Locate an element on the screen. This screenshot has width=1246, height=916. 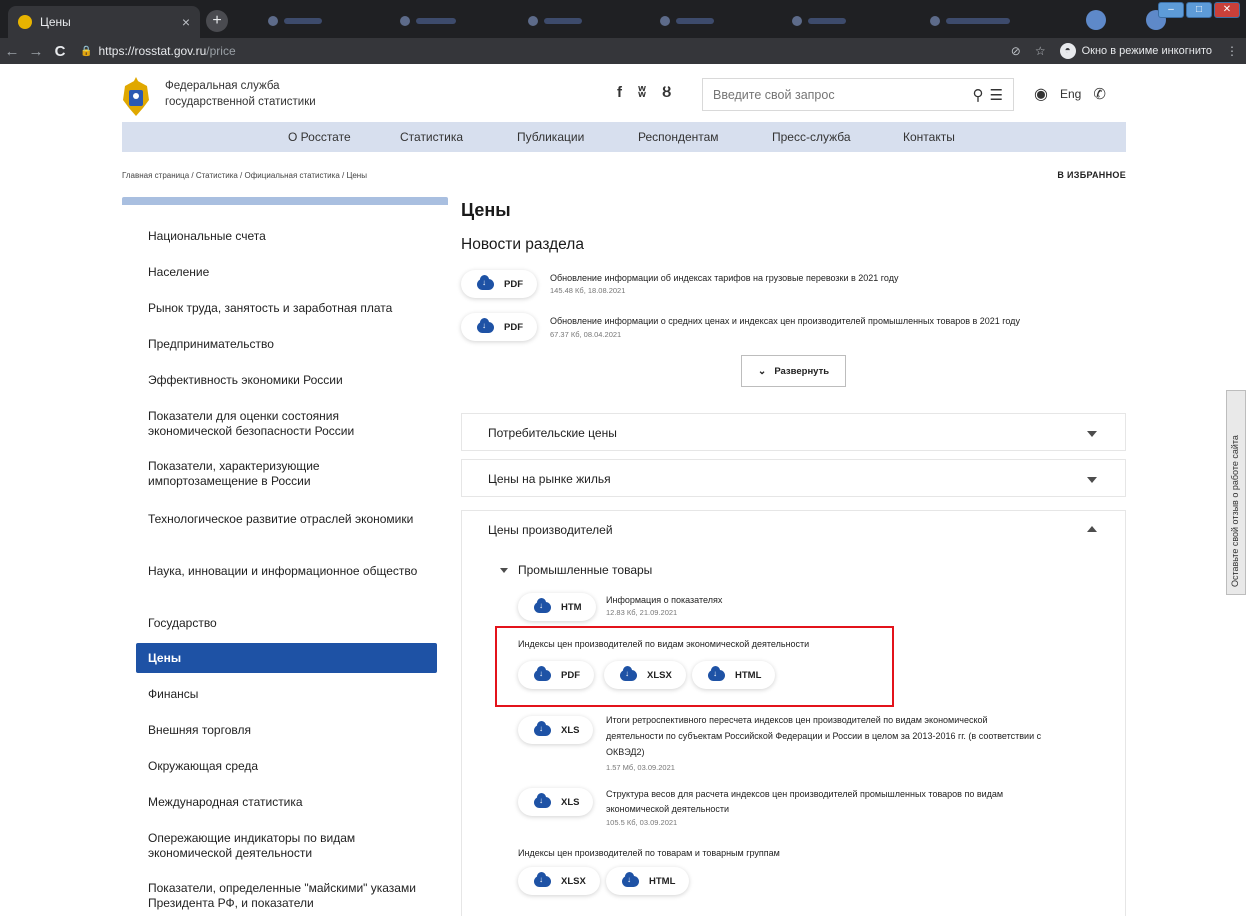
file-title: ОКВЭД2) is located at coordinates (625, 752).